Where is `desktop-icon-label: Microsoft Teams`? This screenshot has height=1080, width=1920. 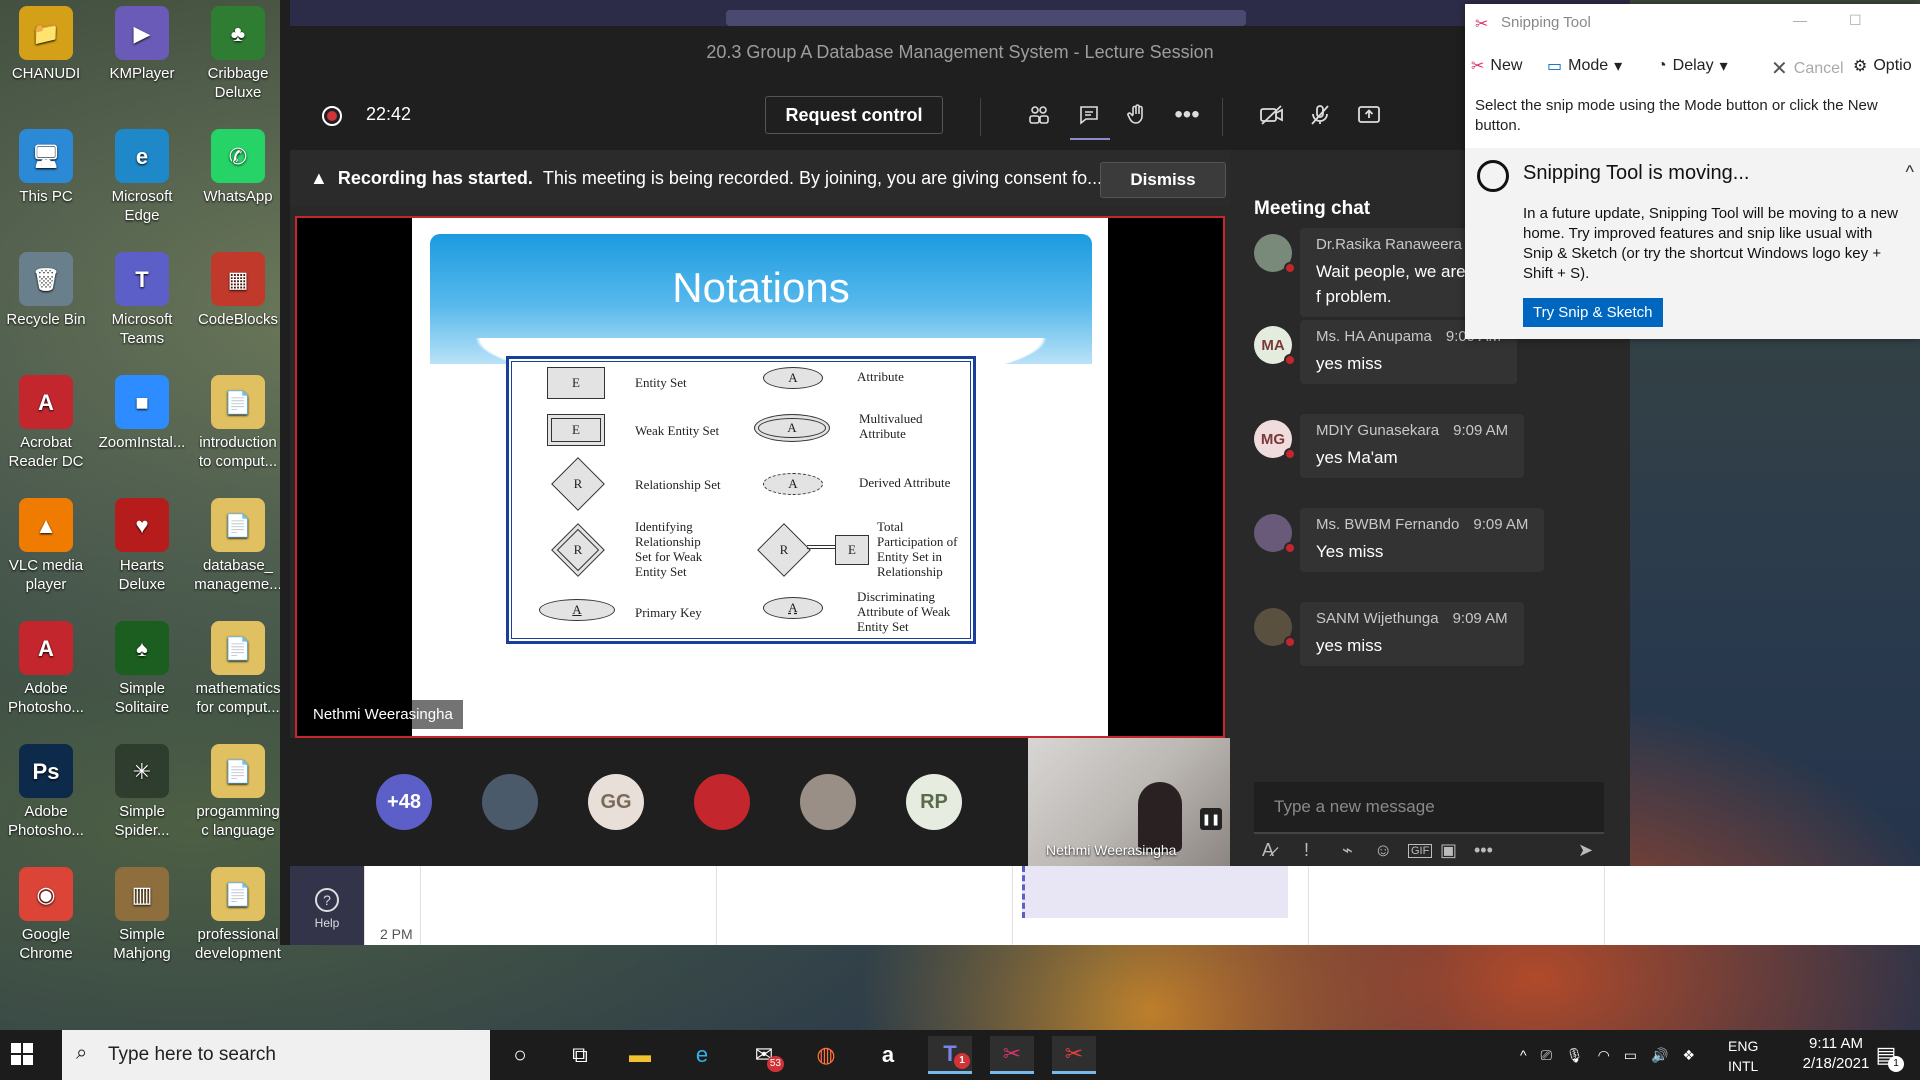
desktop-icon-label: Microsoft Teams is located at coordinates (142, 329).